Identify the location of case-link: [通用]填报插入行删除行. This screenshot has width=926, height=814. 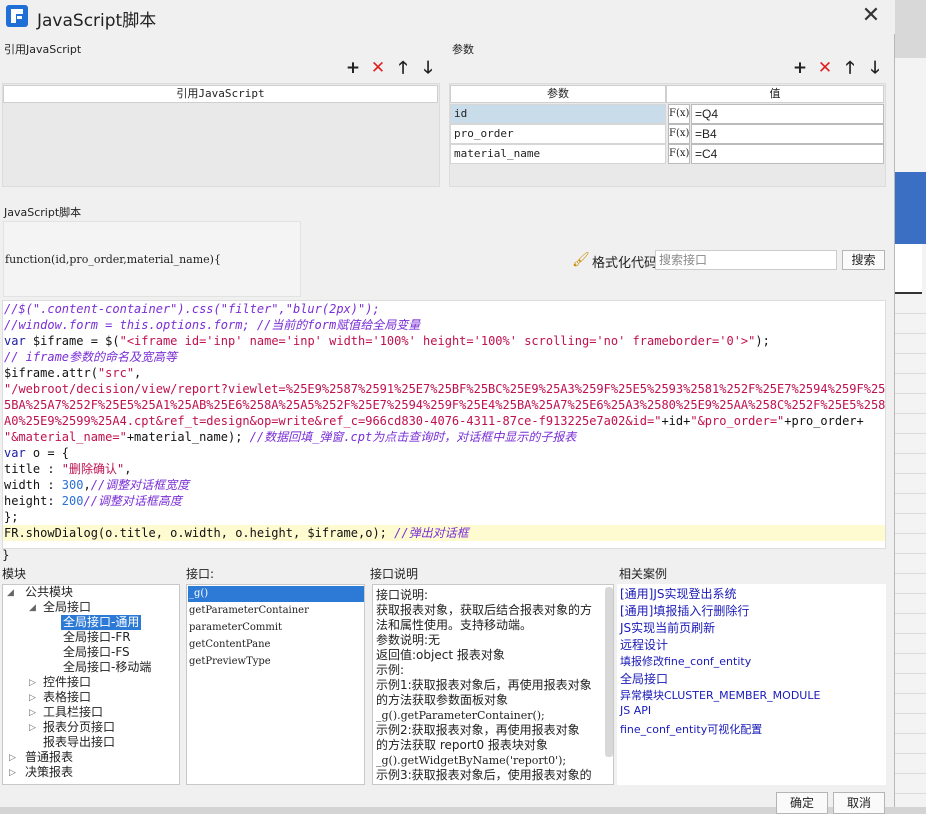
(684, 610).